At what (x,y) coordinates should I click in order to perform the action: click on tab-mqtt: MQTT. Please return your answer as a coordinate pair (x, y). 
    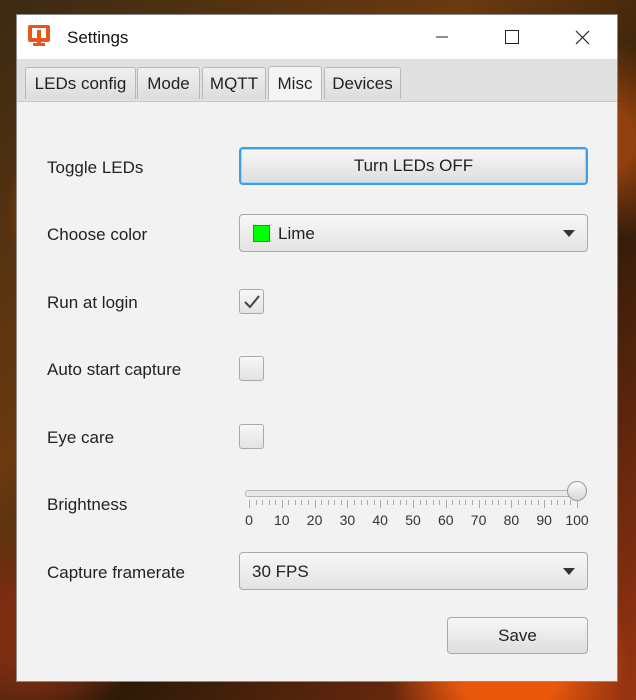
    Looking at the image, I should click on (234, 83).